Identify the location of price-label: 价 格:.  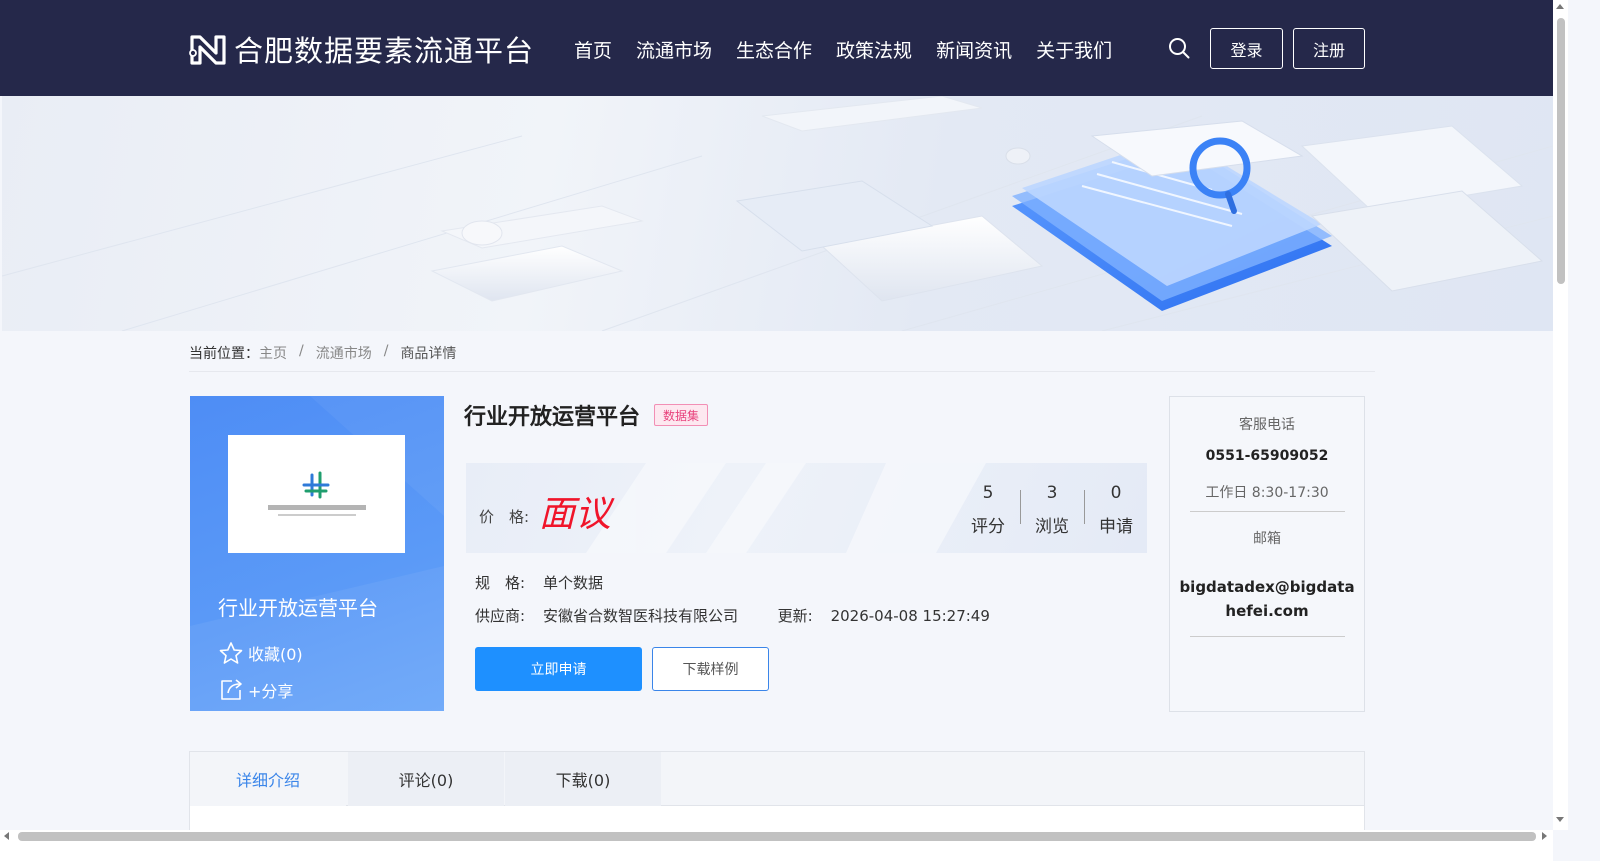
(504, 517).